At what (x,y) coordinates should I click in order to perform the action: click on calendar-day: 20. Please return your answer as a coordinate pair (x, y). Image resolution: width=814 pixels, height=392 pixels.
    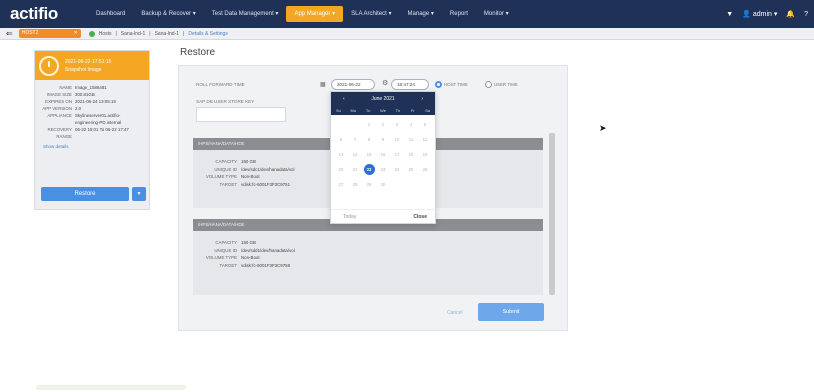
    Looking at the image, I should click on (341, 169).